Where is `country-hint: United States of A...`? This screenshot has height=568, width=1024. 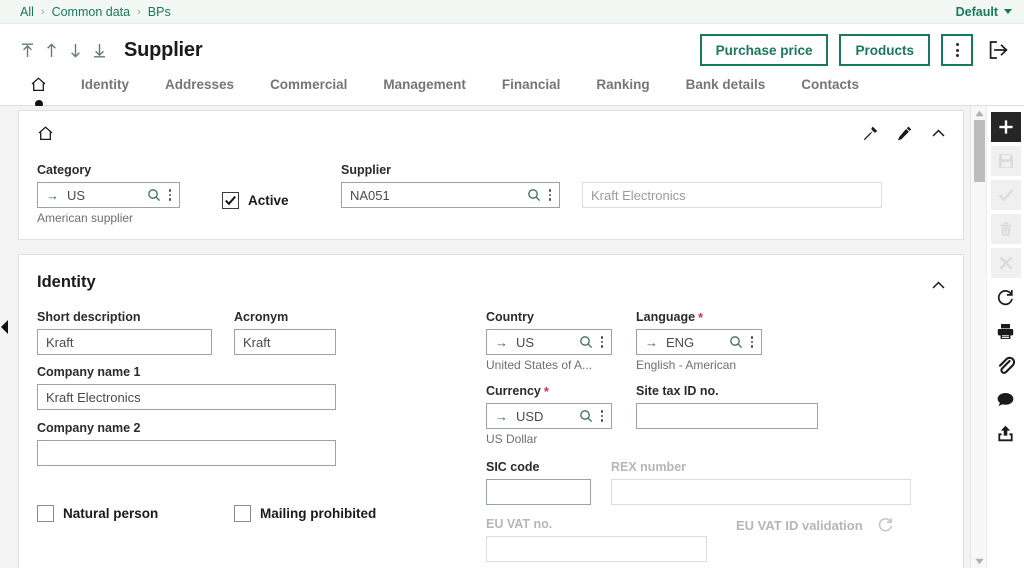 country-hint: United States of A... is located at coordinates (539, 365).